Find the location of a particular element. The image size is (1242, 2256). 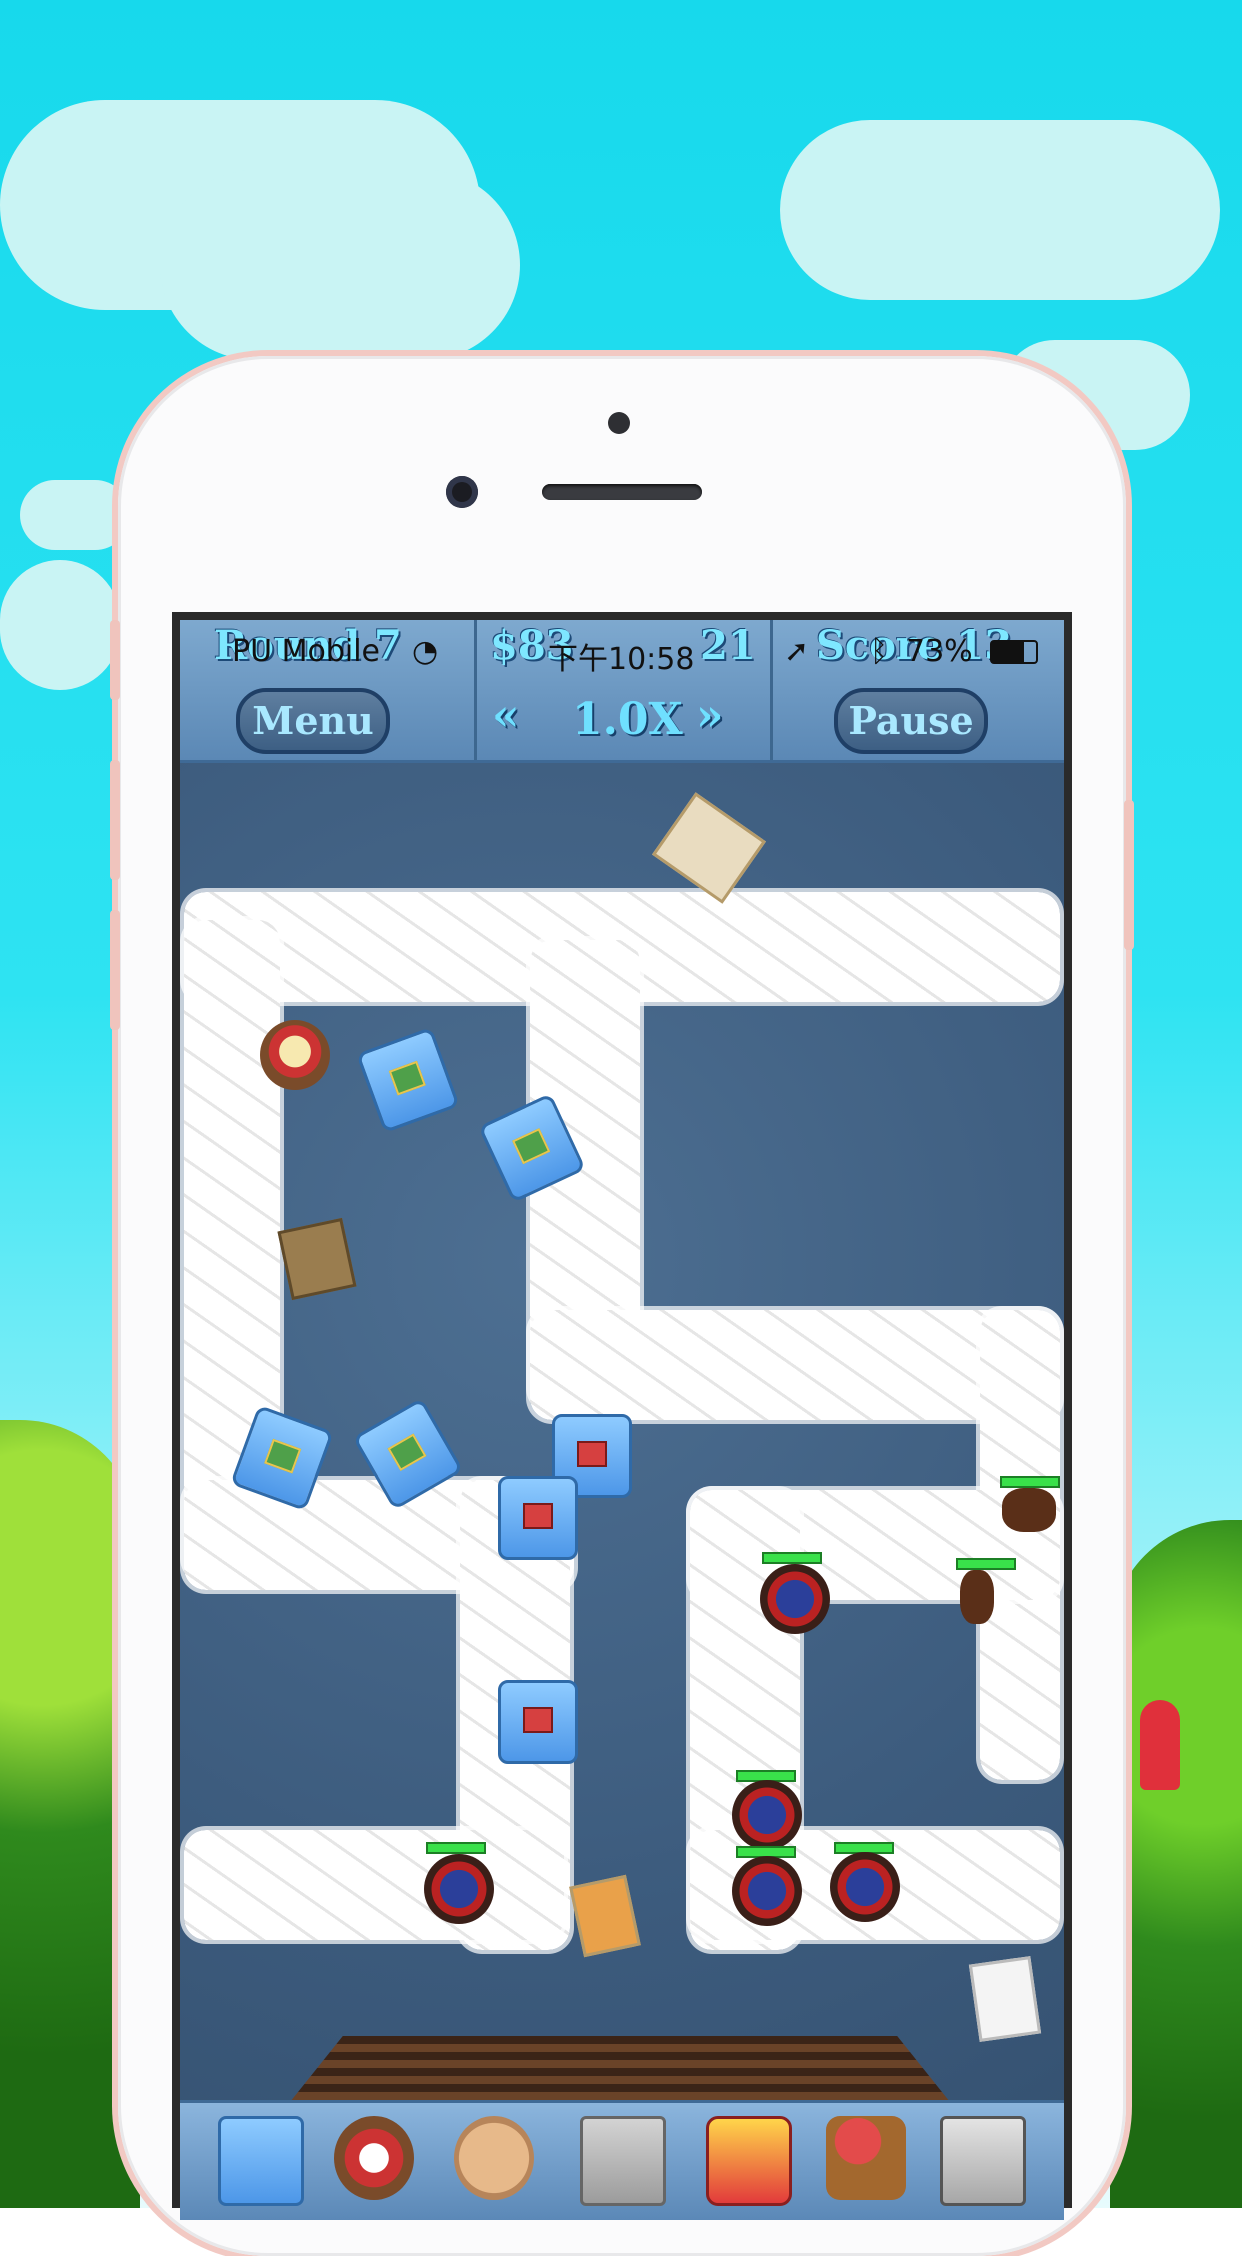

mute-switch is located at coordinates (115, 660).